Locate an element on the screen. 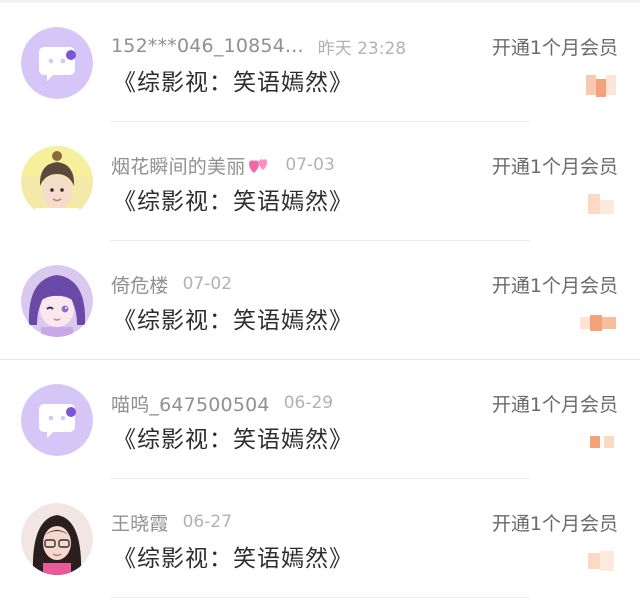 The height and width of the screenshot is (605, 640). username: 倚危楼 is located at coordinates (140, 284).